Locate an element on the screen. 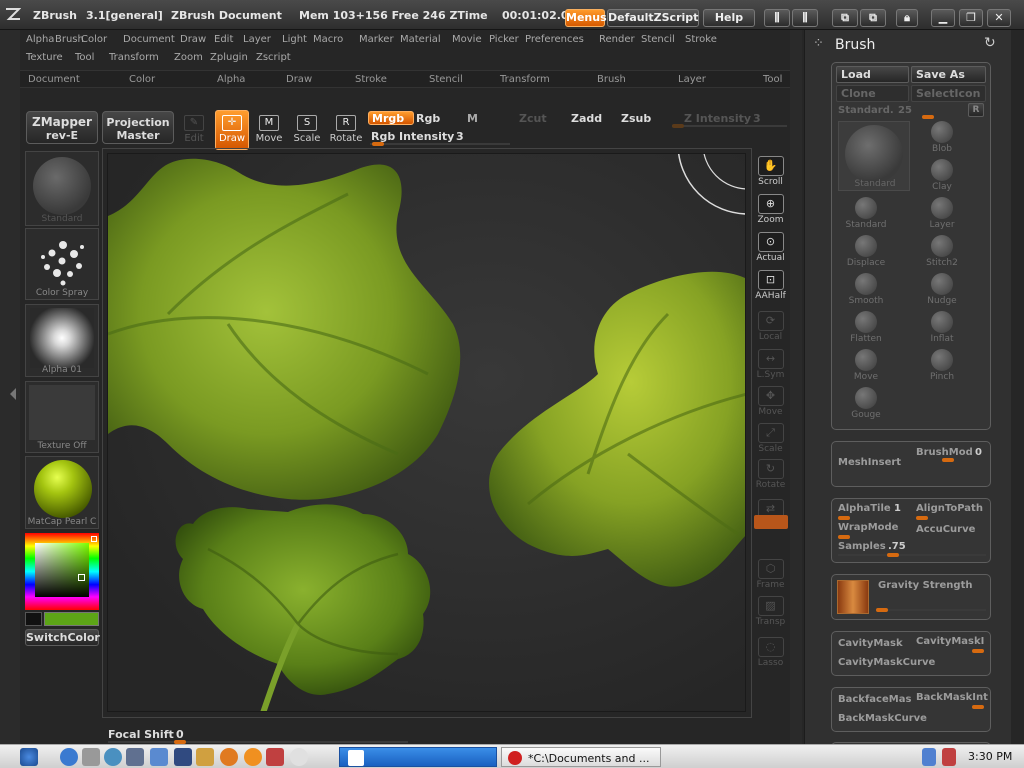 This screenshot has height=768, width=1024. layout-toggle-icon: ⫼ is located at coordinates (777, 18).